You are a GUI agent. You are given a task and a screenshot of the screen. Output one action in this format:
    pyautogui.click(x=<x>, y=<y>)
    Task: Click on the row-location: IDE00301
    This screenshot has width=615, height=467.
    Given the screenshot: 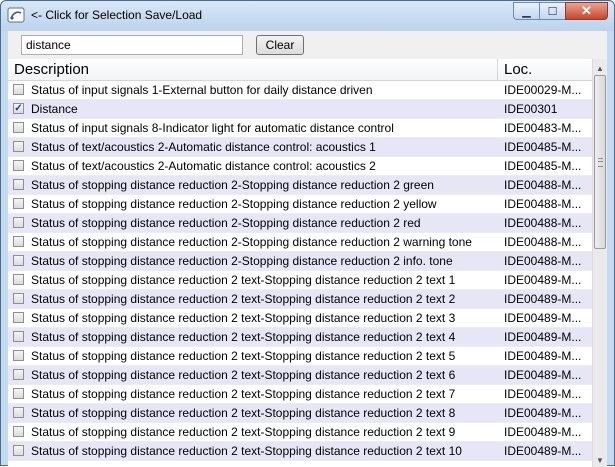 What is the action you would take?
    pyautogui.click(x=531, y=109)
    